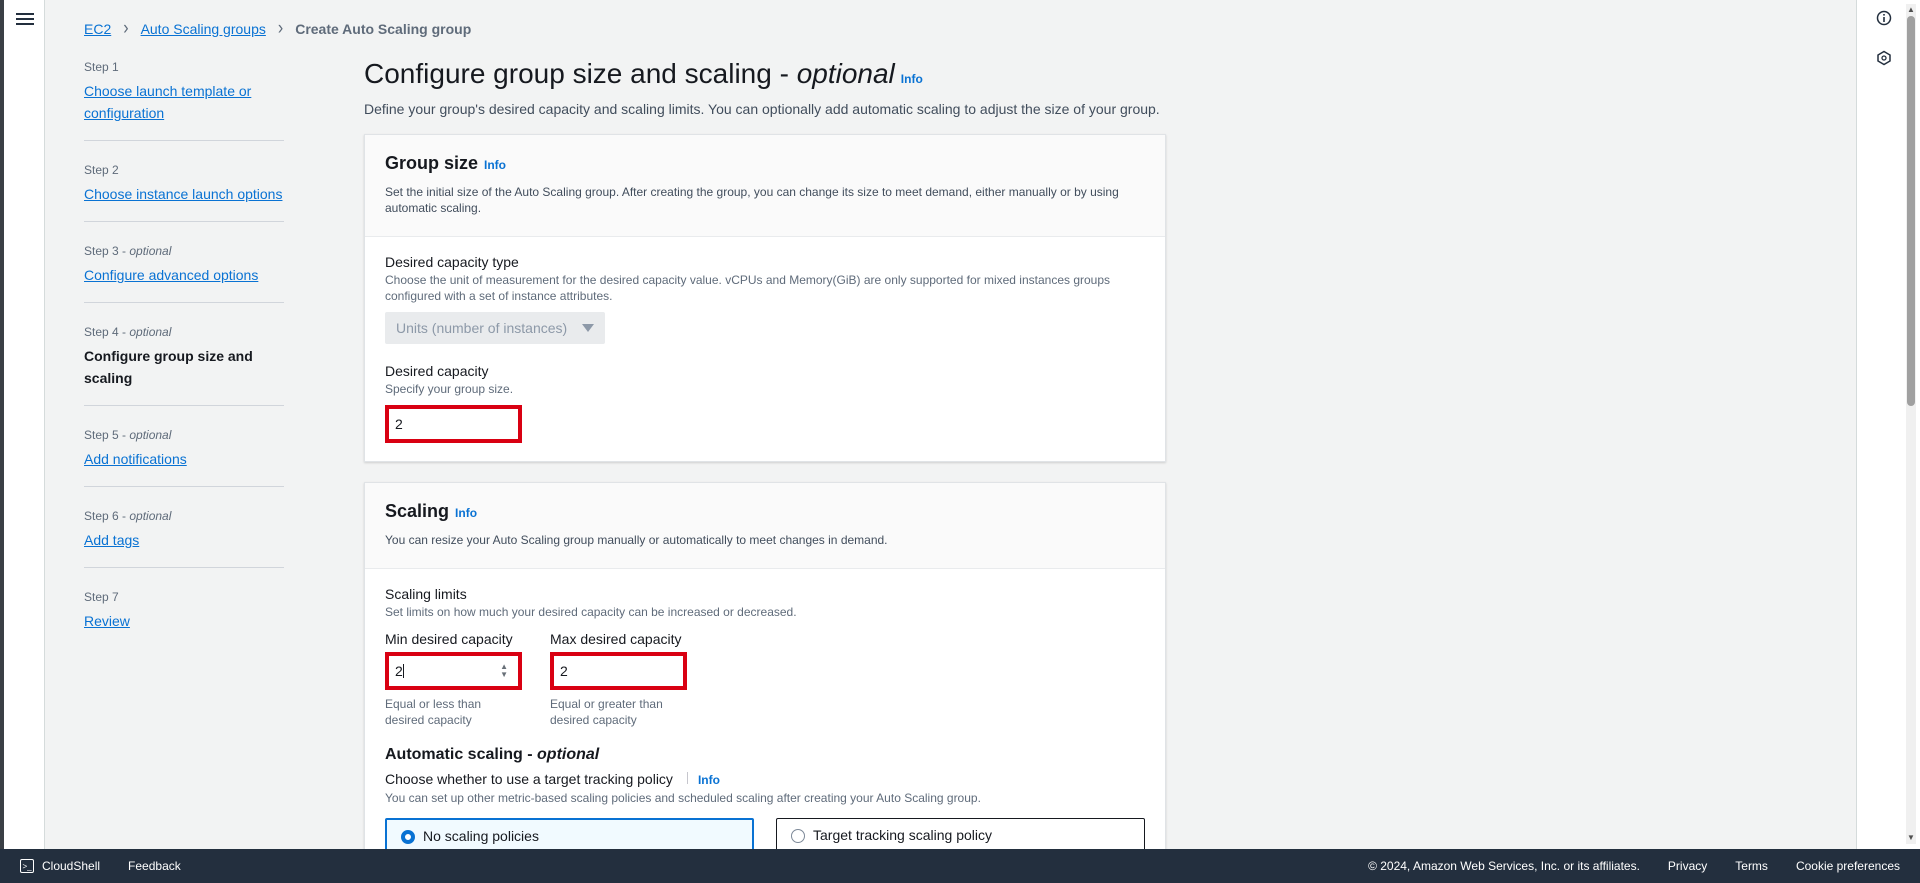 This screenshot has width=1920, height=883. Describe the element at coordinates (687, 778) in the screenshot. I see `divider` at that location.